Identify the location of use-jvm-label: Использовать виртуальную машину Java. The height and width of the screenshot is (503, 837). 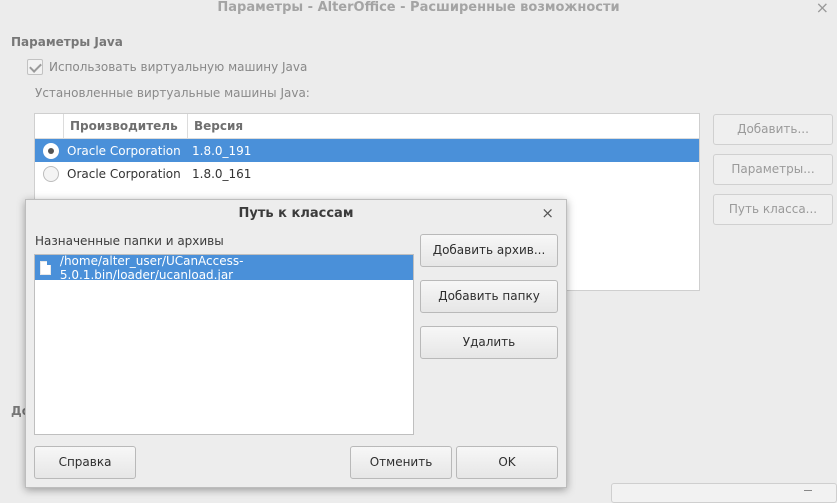
(178, 67).